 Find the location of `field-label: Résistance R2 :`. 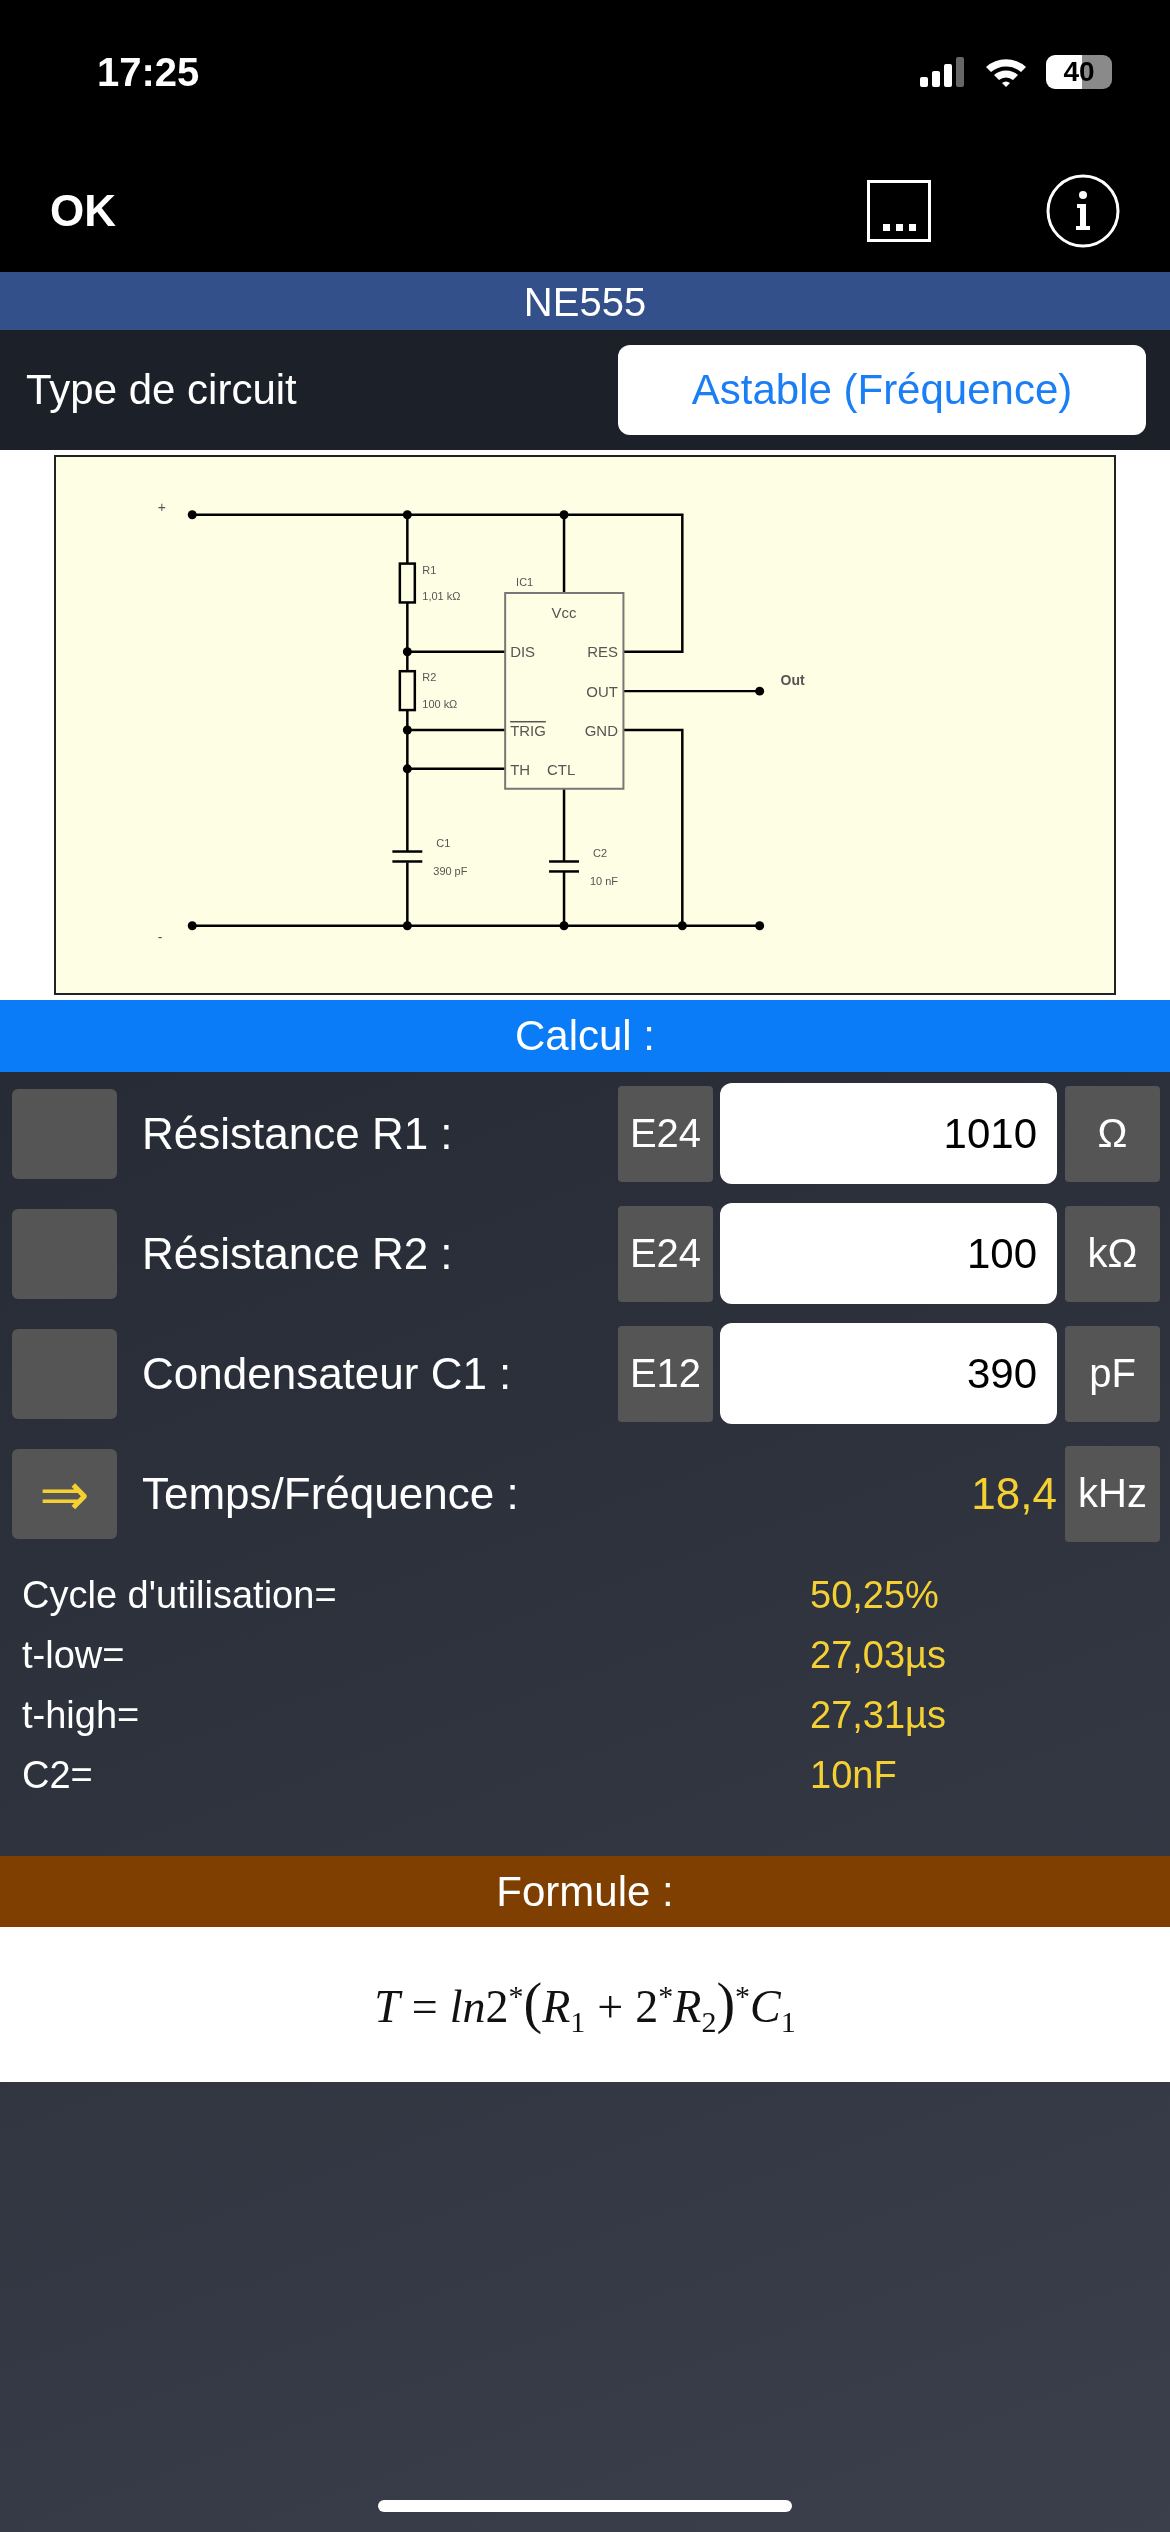

field-label: Résistance R2 : is located at coordinates (297, 1253).